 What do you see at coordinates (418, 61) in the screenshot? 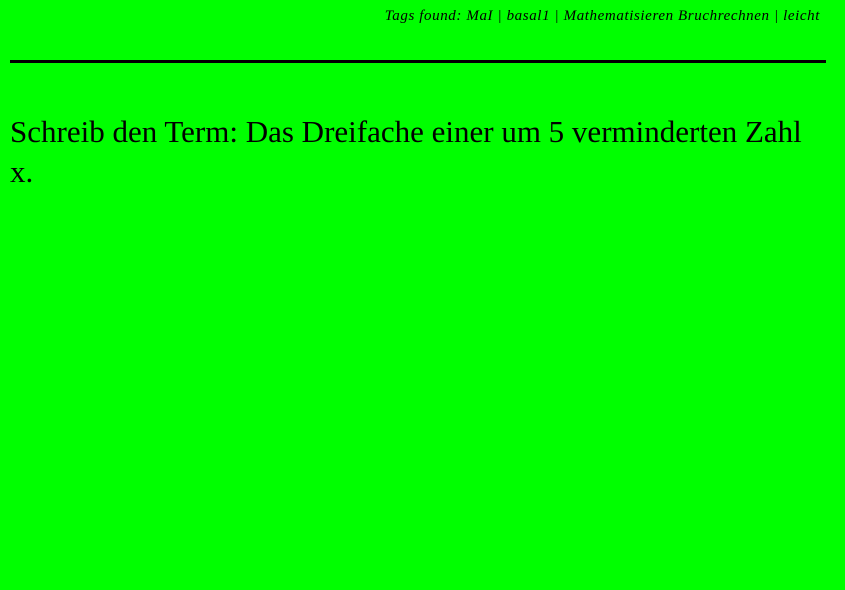
I see `divider-rule` at bounding box center [418, 61].